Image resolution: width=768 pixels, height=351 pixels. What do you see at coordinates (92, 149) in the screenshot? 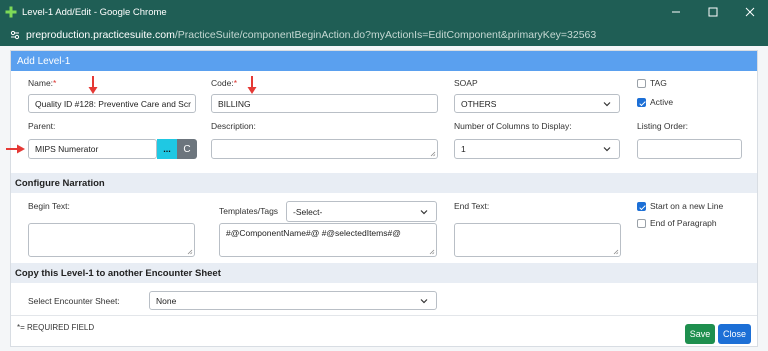
I see `parent-input: MIPS Numerator` at bounding box center [92, 149].